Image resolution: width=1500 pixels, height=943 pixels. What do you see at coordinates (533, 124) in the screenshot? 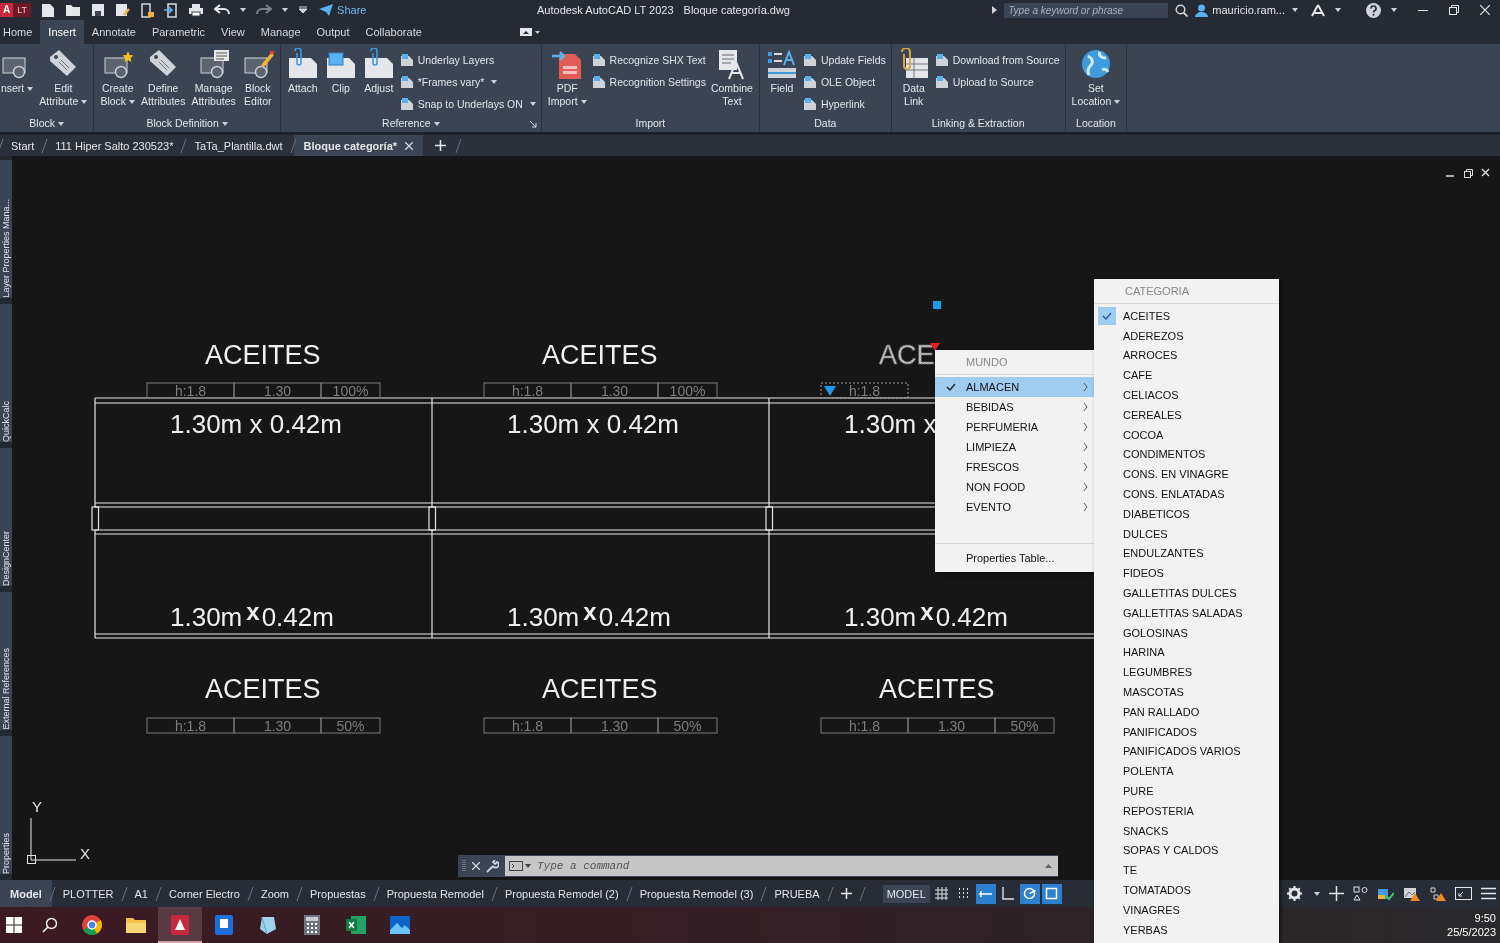
I see `launcher-icon` at bounding box center [533, 124].